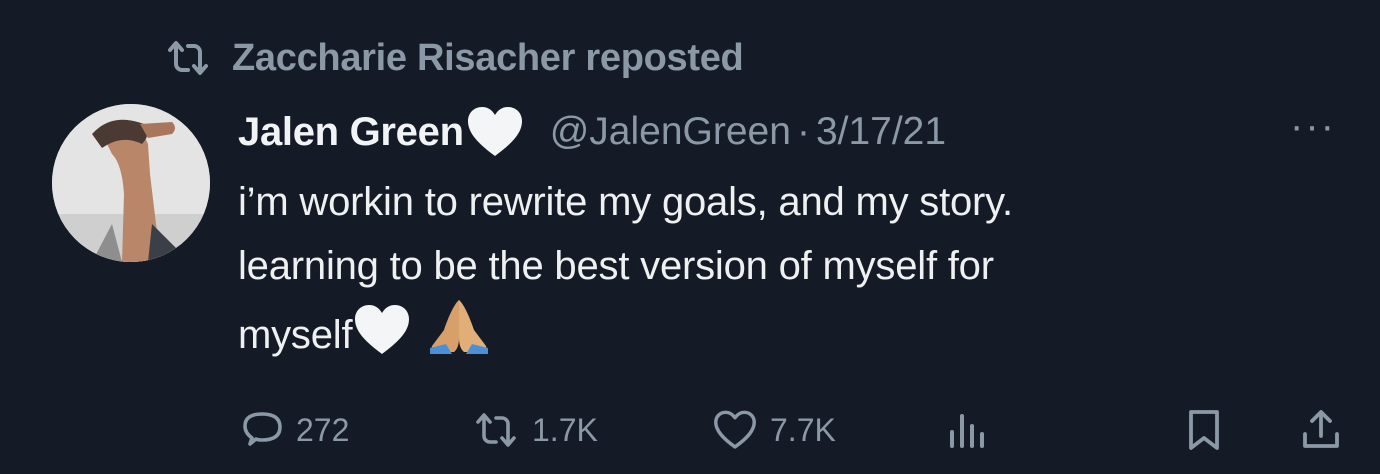 This screenshot has height=474, width=1380. I want to click on tweet-date: 3/17/21, so click(881, 132).